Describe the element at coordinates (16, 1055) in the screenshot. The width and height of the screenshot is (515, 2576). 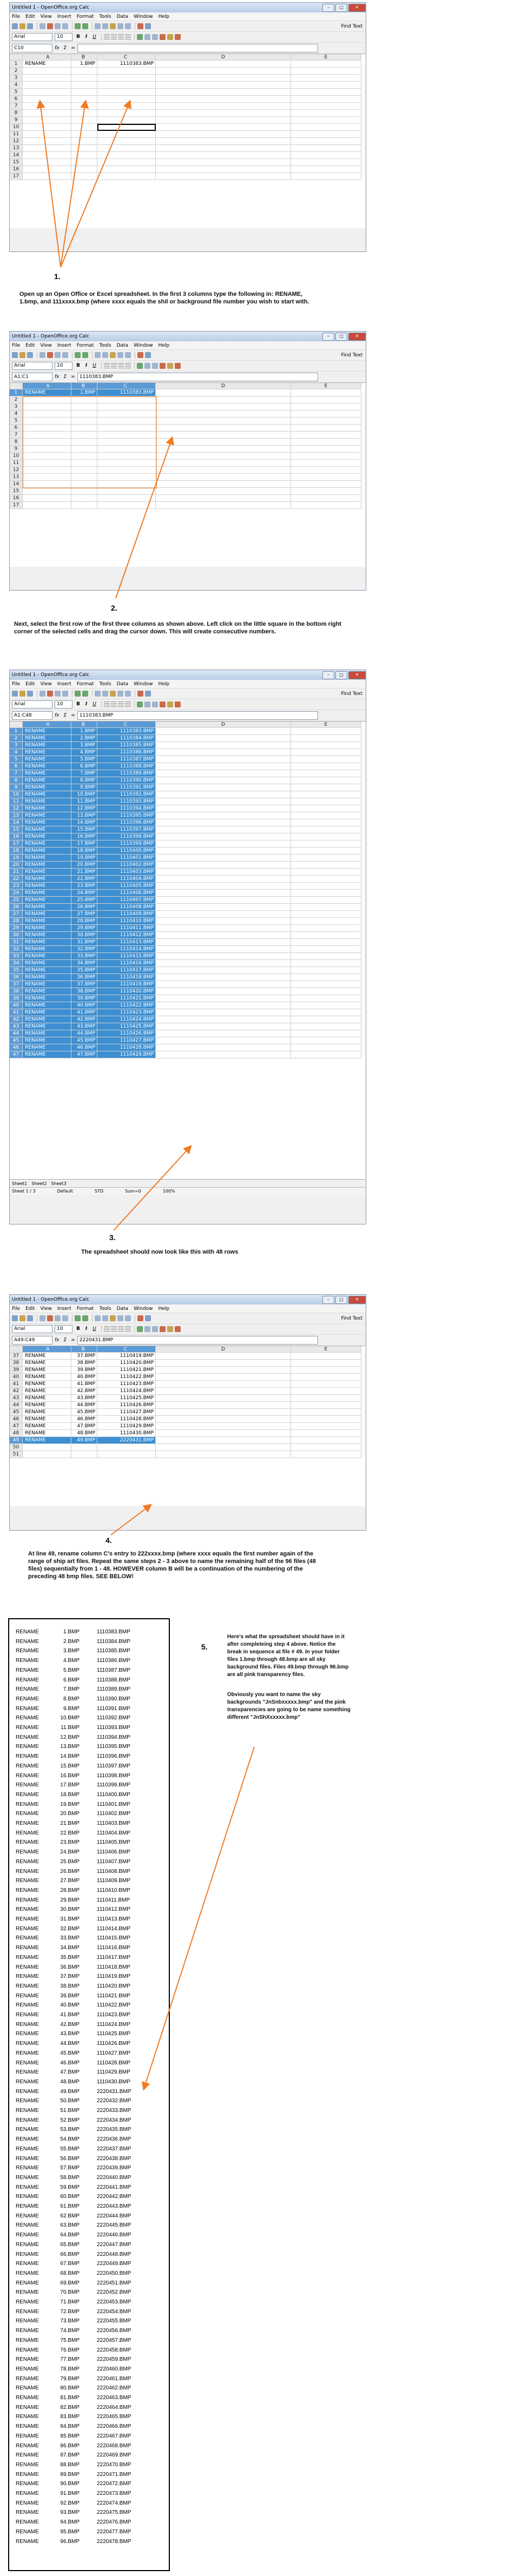
I see `row-header: 47` at that location.